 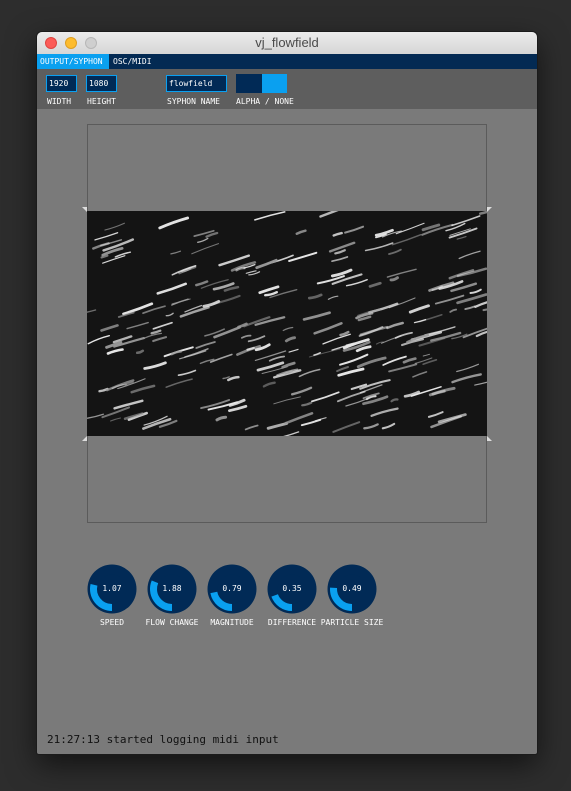 What do you see at coordinates (489, 438) in the screenshot?
I see `corner-marker-br` at bounding box center [489, 438].